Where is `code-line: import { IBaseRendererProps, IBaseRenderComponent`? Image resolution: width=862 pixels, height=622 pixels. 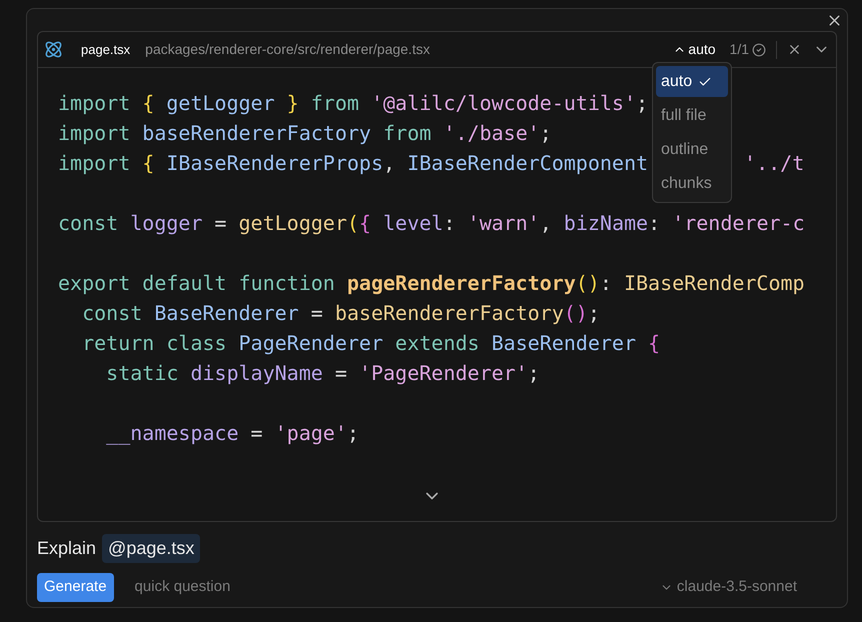 code-line: import { IBaseRendererProps, IBaseRenderComponent is located at coordinates (353, 163).